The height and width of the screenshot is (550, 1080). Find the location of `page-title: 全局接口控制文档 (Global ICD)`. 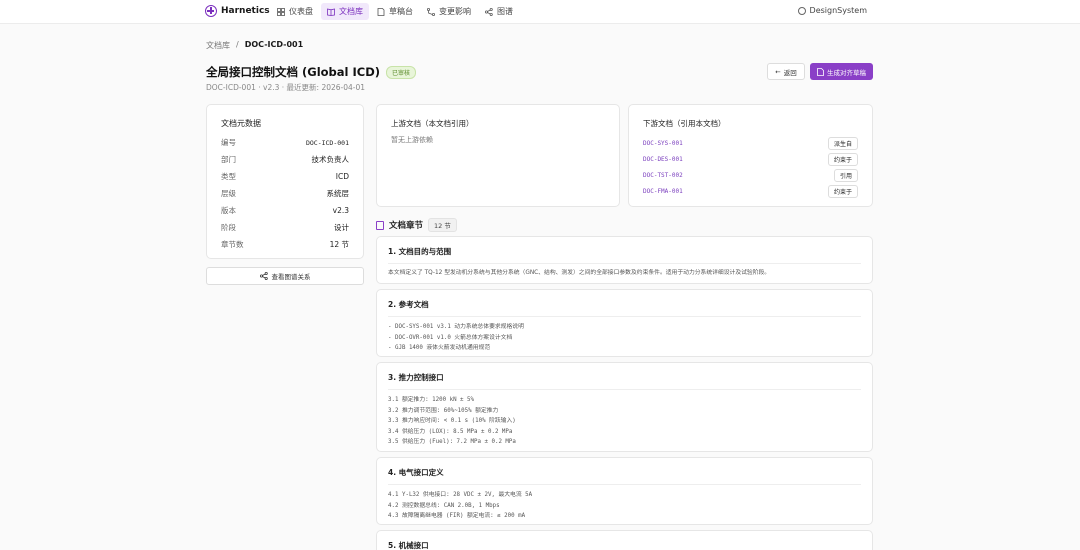

page-title: 全局接口控制文档 (Global ICD) is located at coordinates (293, 72).